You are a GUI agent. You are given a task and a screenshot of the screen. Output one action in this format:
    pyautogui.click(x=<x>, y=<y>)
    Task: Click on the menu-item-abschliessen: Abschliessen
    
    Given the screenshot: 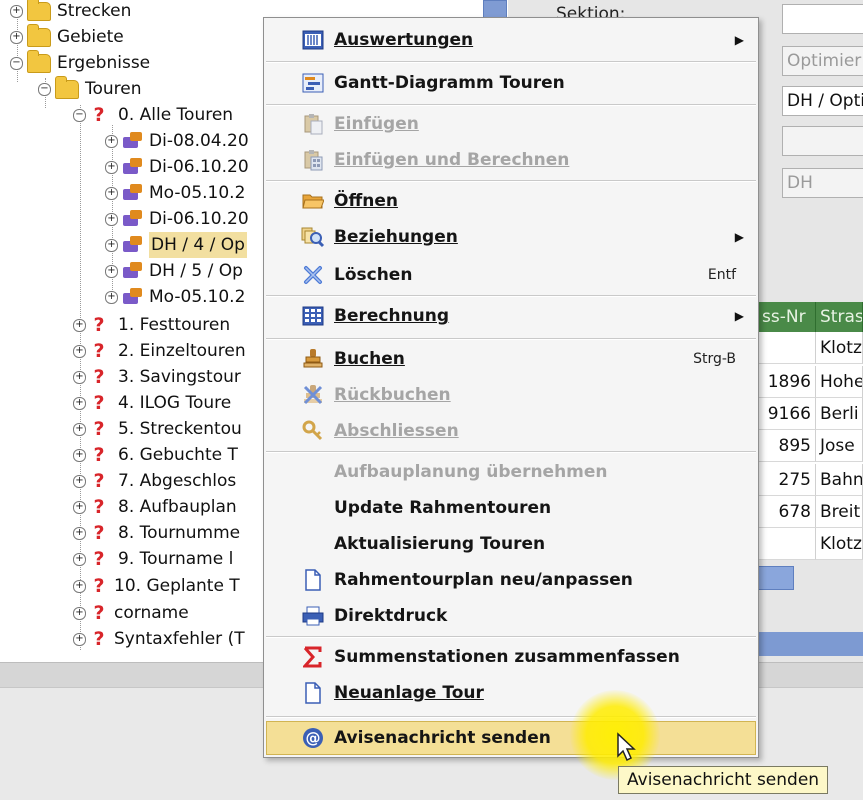 What is the action you would take?
    pyautogui.click(x=511, y=431)
    